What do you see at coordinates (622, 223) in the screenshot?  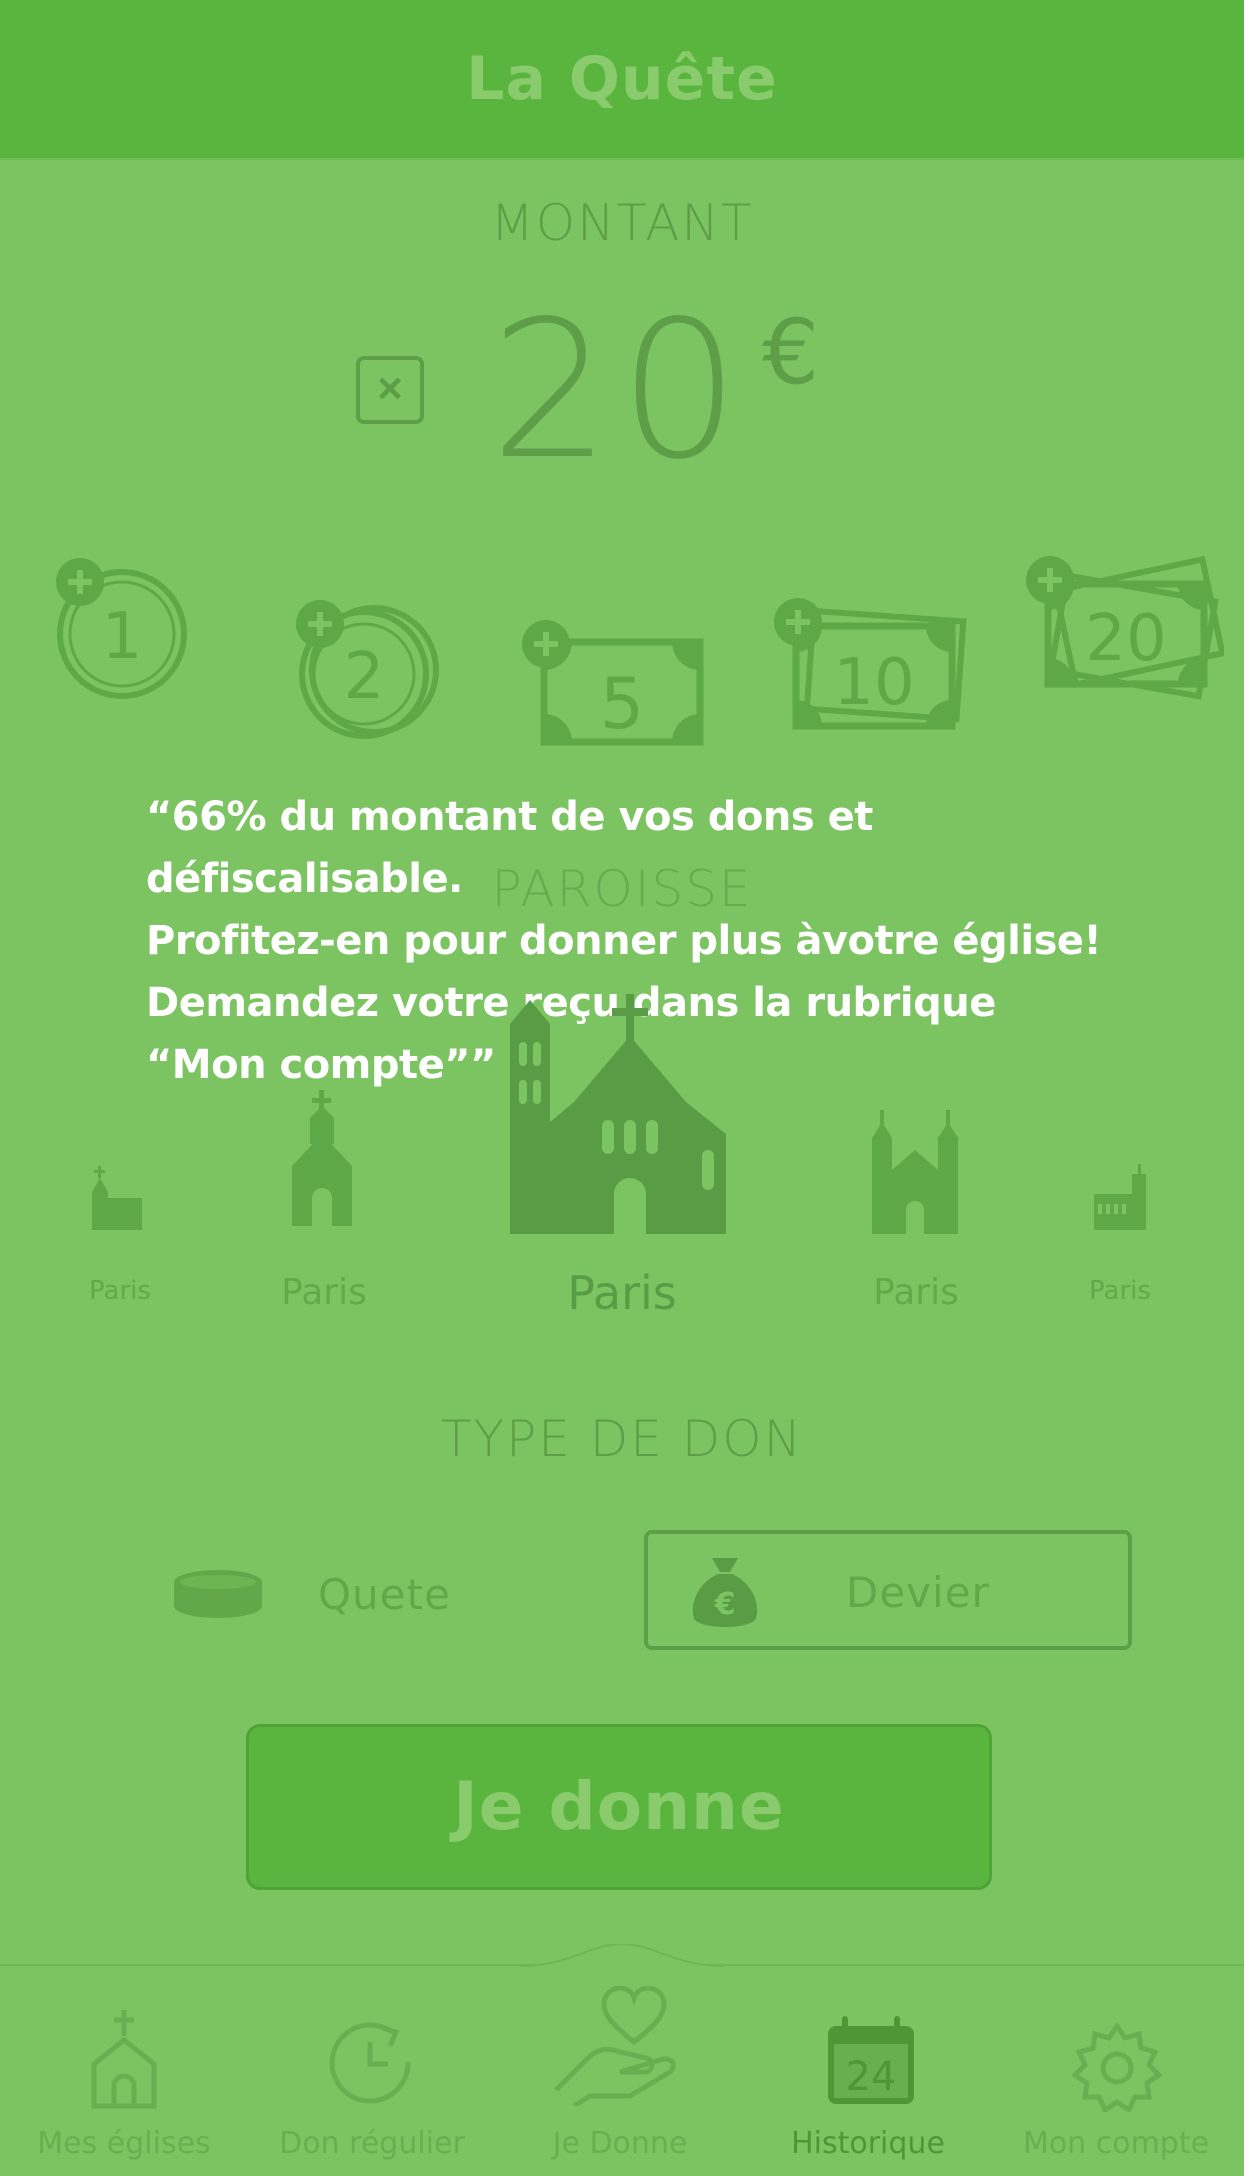 I see `montant-section-title: MONTANT` at bounding box center [622, 223].